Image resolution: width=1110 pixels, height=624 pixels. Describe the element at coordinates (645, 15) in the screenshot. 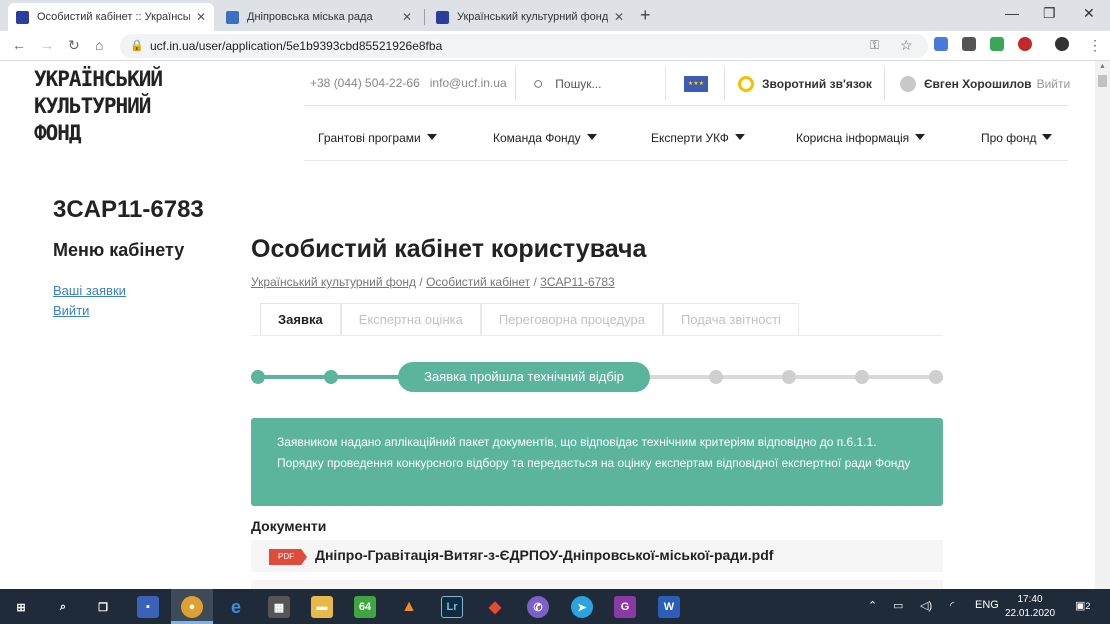

I see `new-tab-button: +` at that location.